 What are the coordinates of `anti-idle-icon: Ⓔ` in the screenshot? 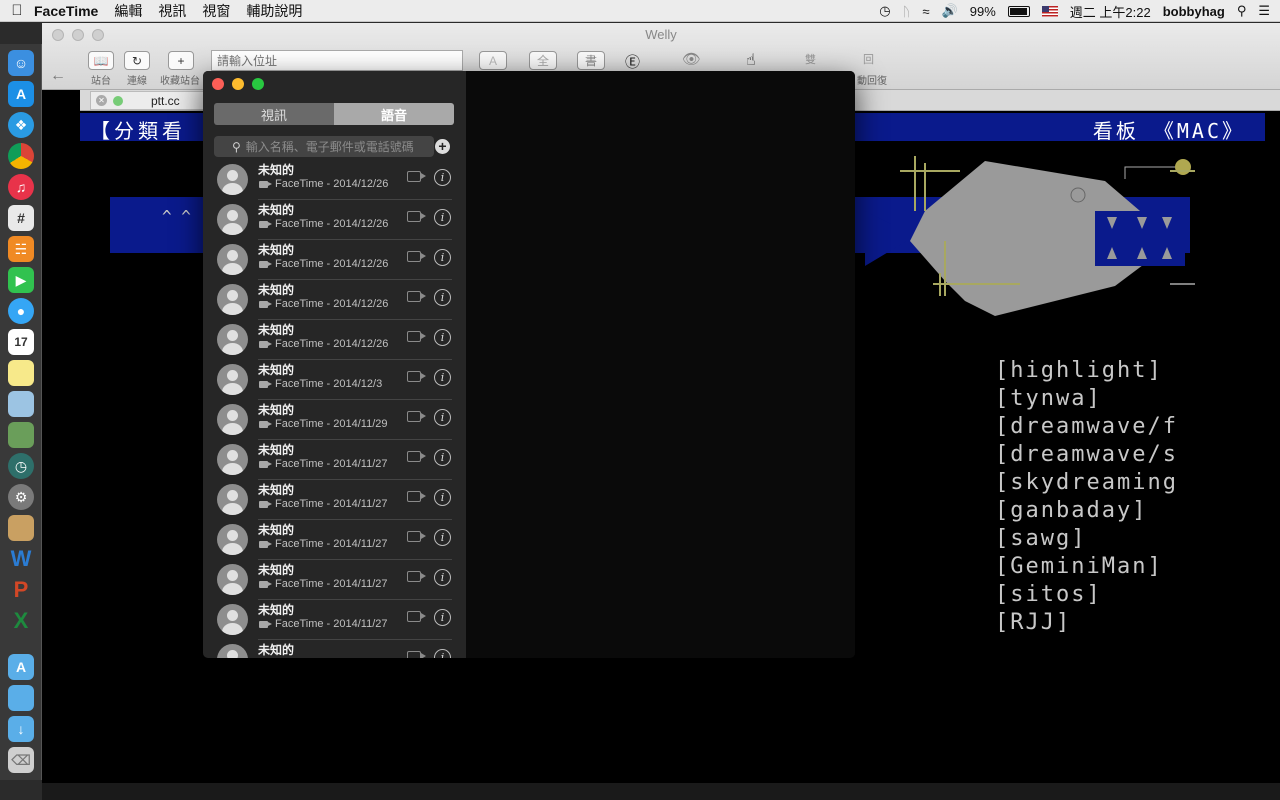 It's located at (632, 61).